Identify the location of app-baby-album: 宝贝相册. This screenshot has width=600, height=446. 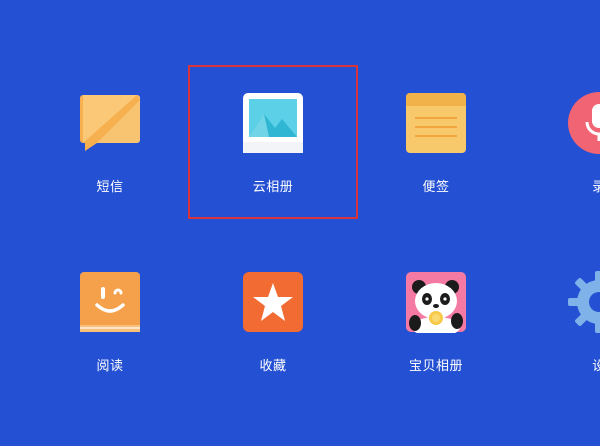
(436, 322).